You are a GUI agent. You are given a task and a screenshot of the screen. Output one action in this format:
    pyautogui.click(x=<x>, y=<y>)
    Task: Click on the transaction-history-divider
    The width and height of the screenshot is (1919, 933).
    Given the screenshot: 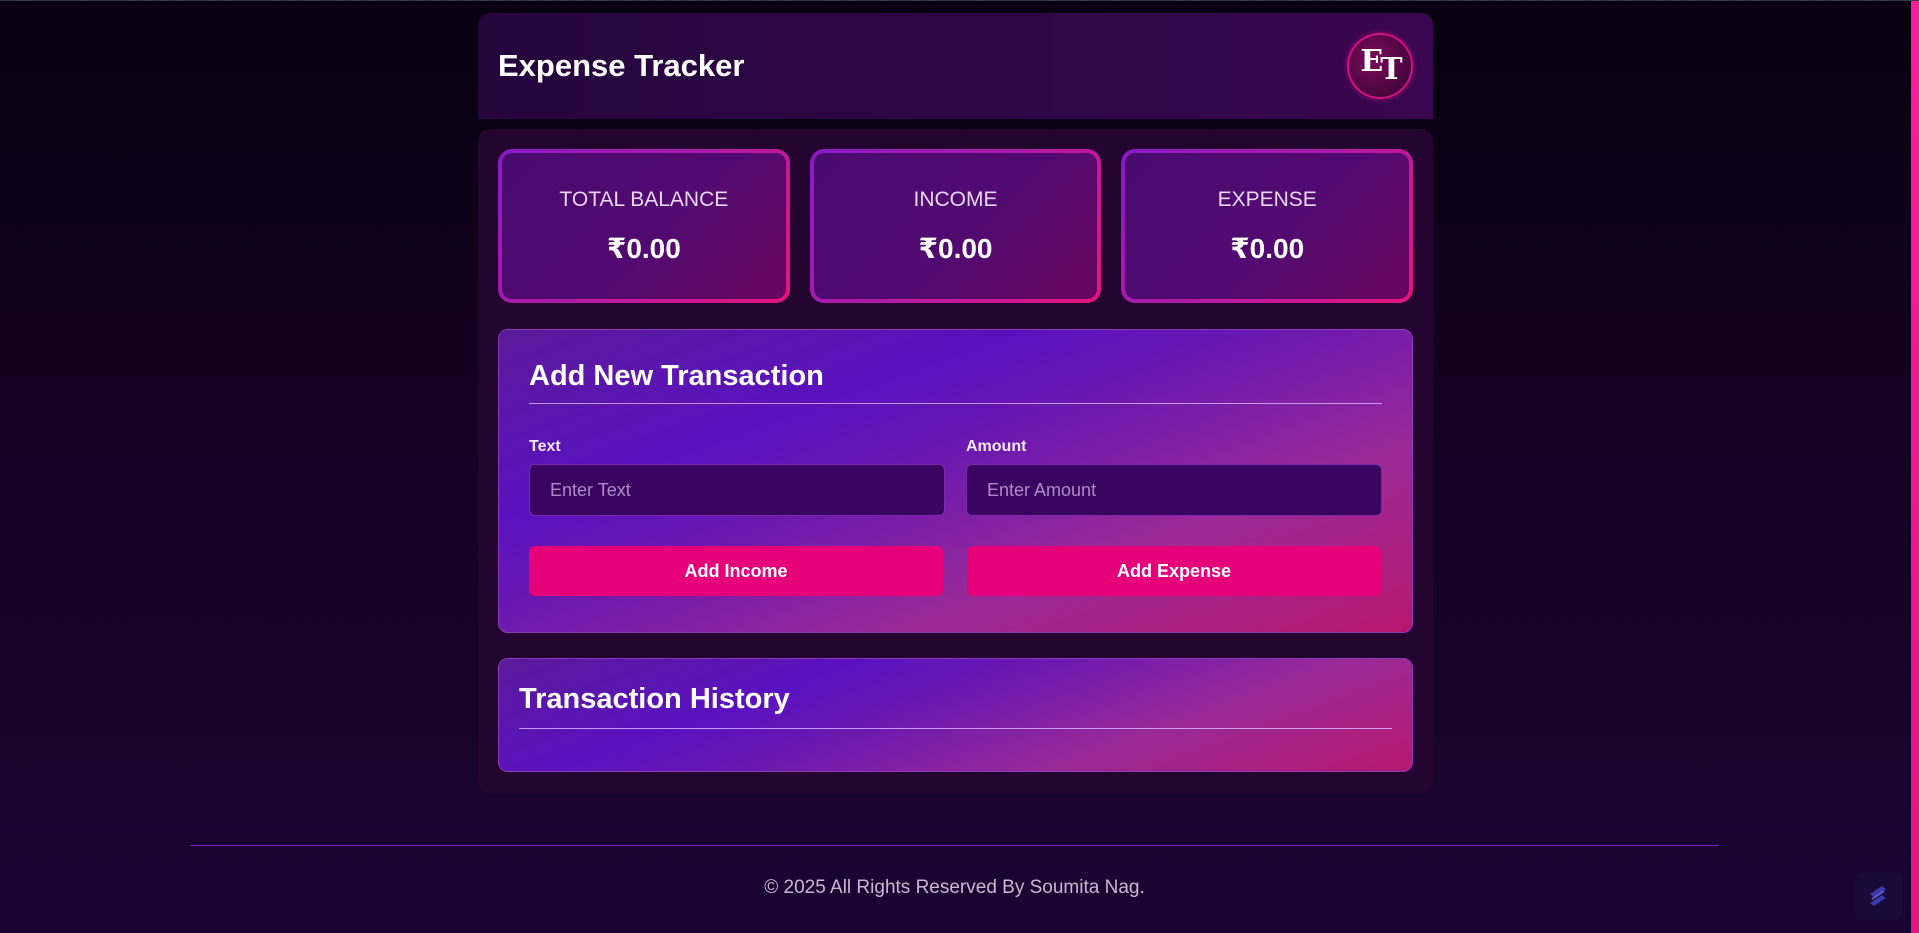 What is the action you would take?
    pyautogui.click(x=955, y=728)
    